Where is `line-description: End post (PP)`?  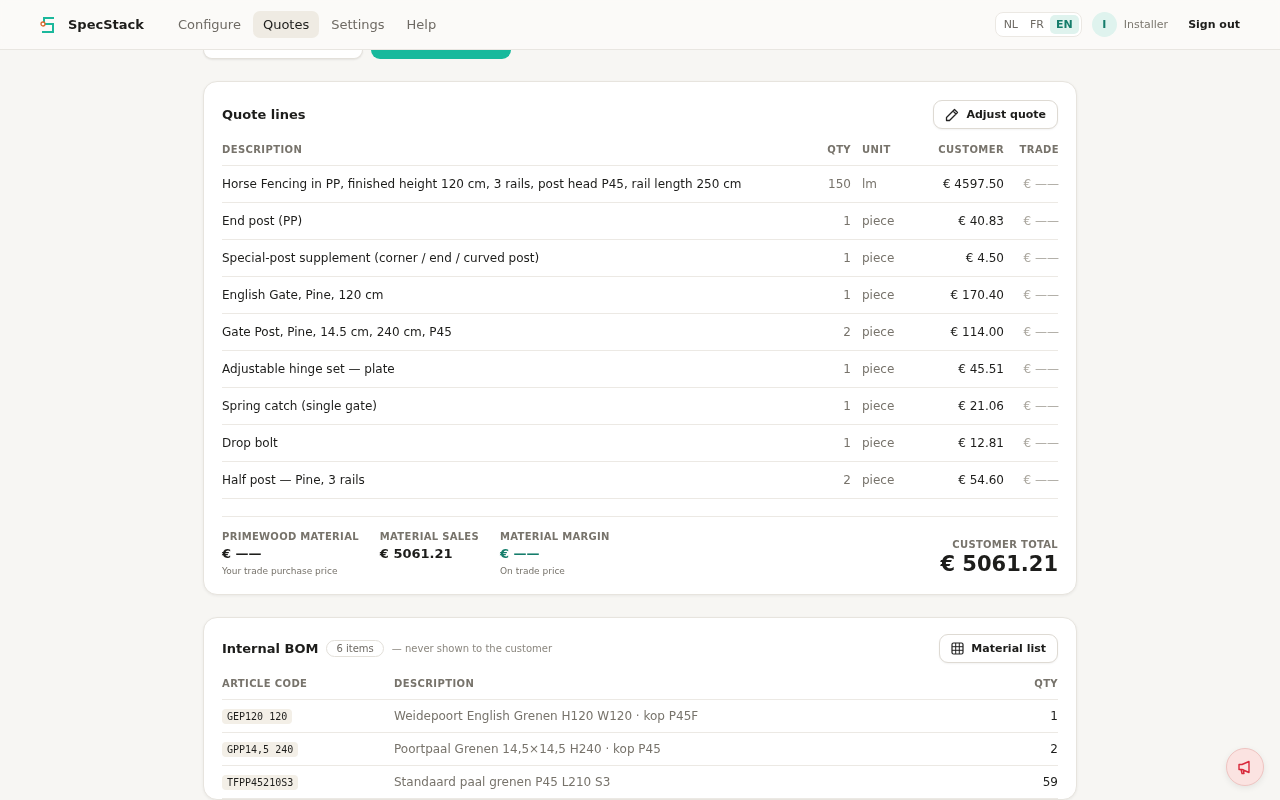
line-description: End post (PP) is located at coordinates (263, 221).